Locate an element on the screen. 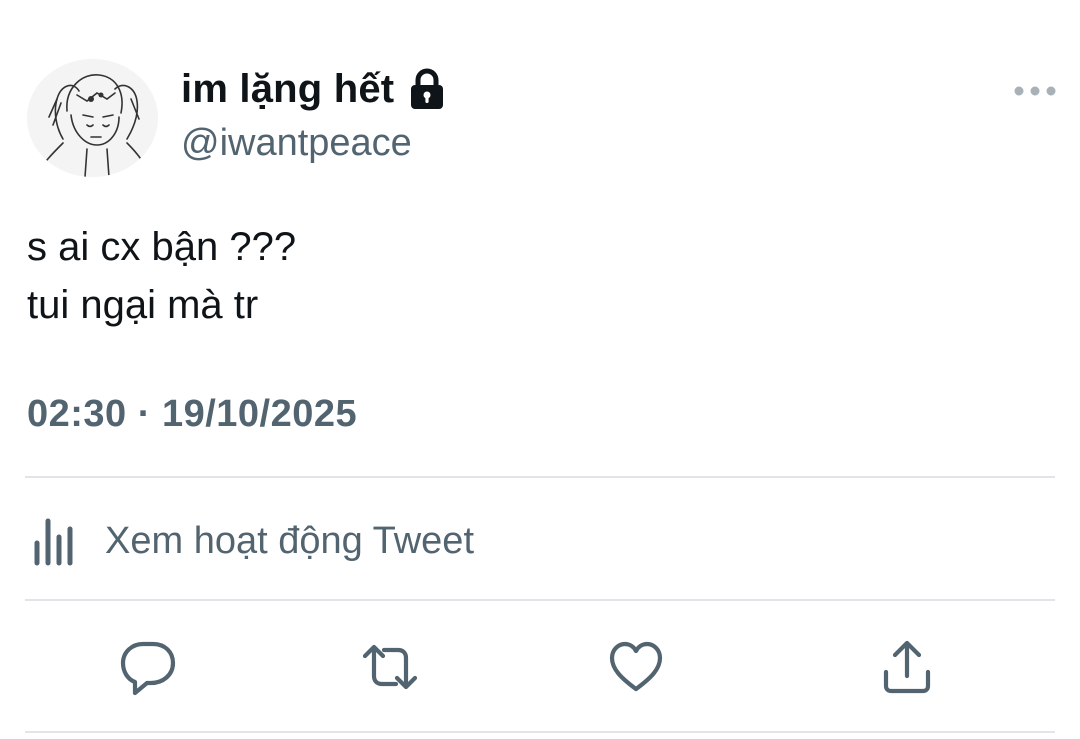  more-options-button is located at coordinates (1035, 91).